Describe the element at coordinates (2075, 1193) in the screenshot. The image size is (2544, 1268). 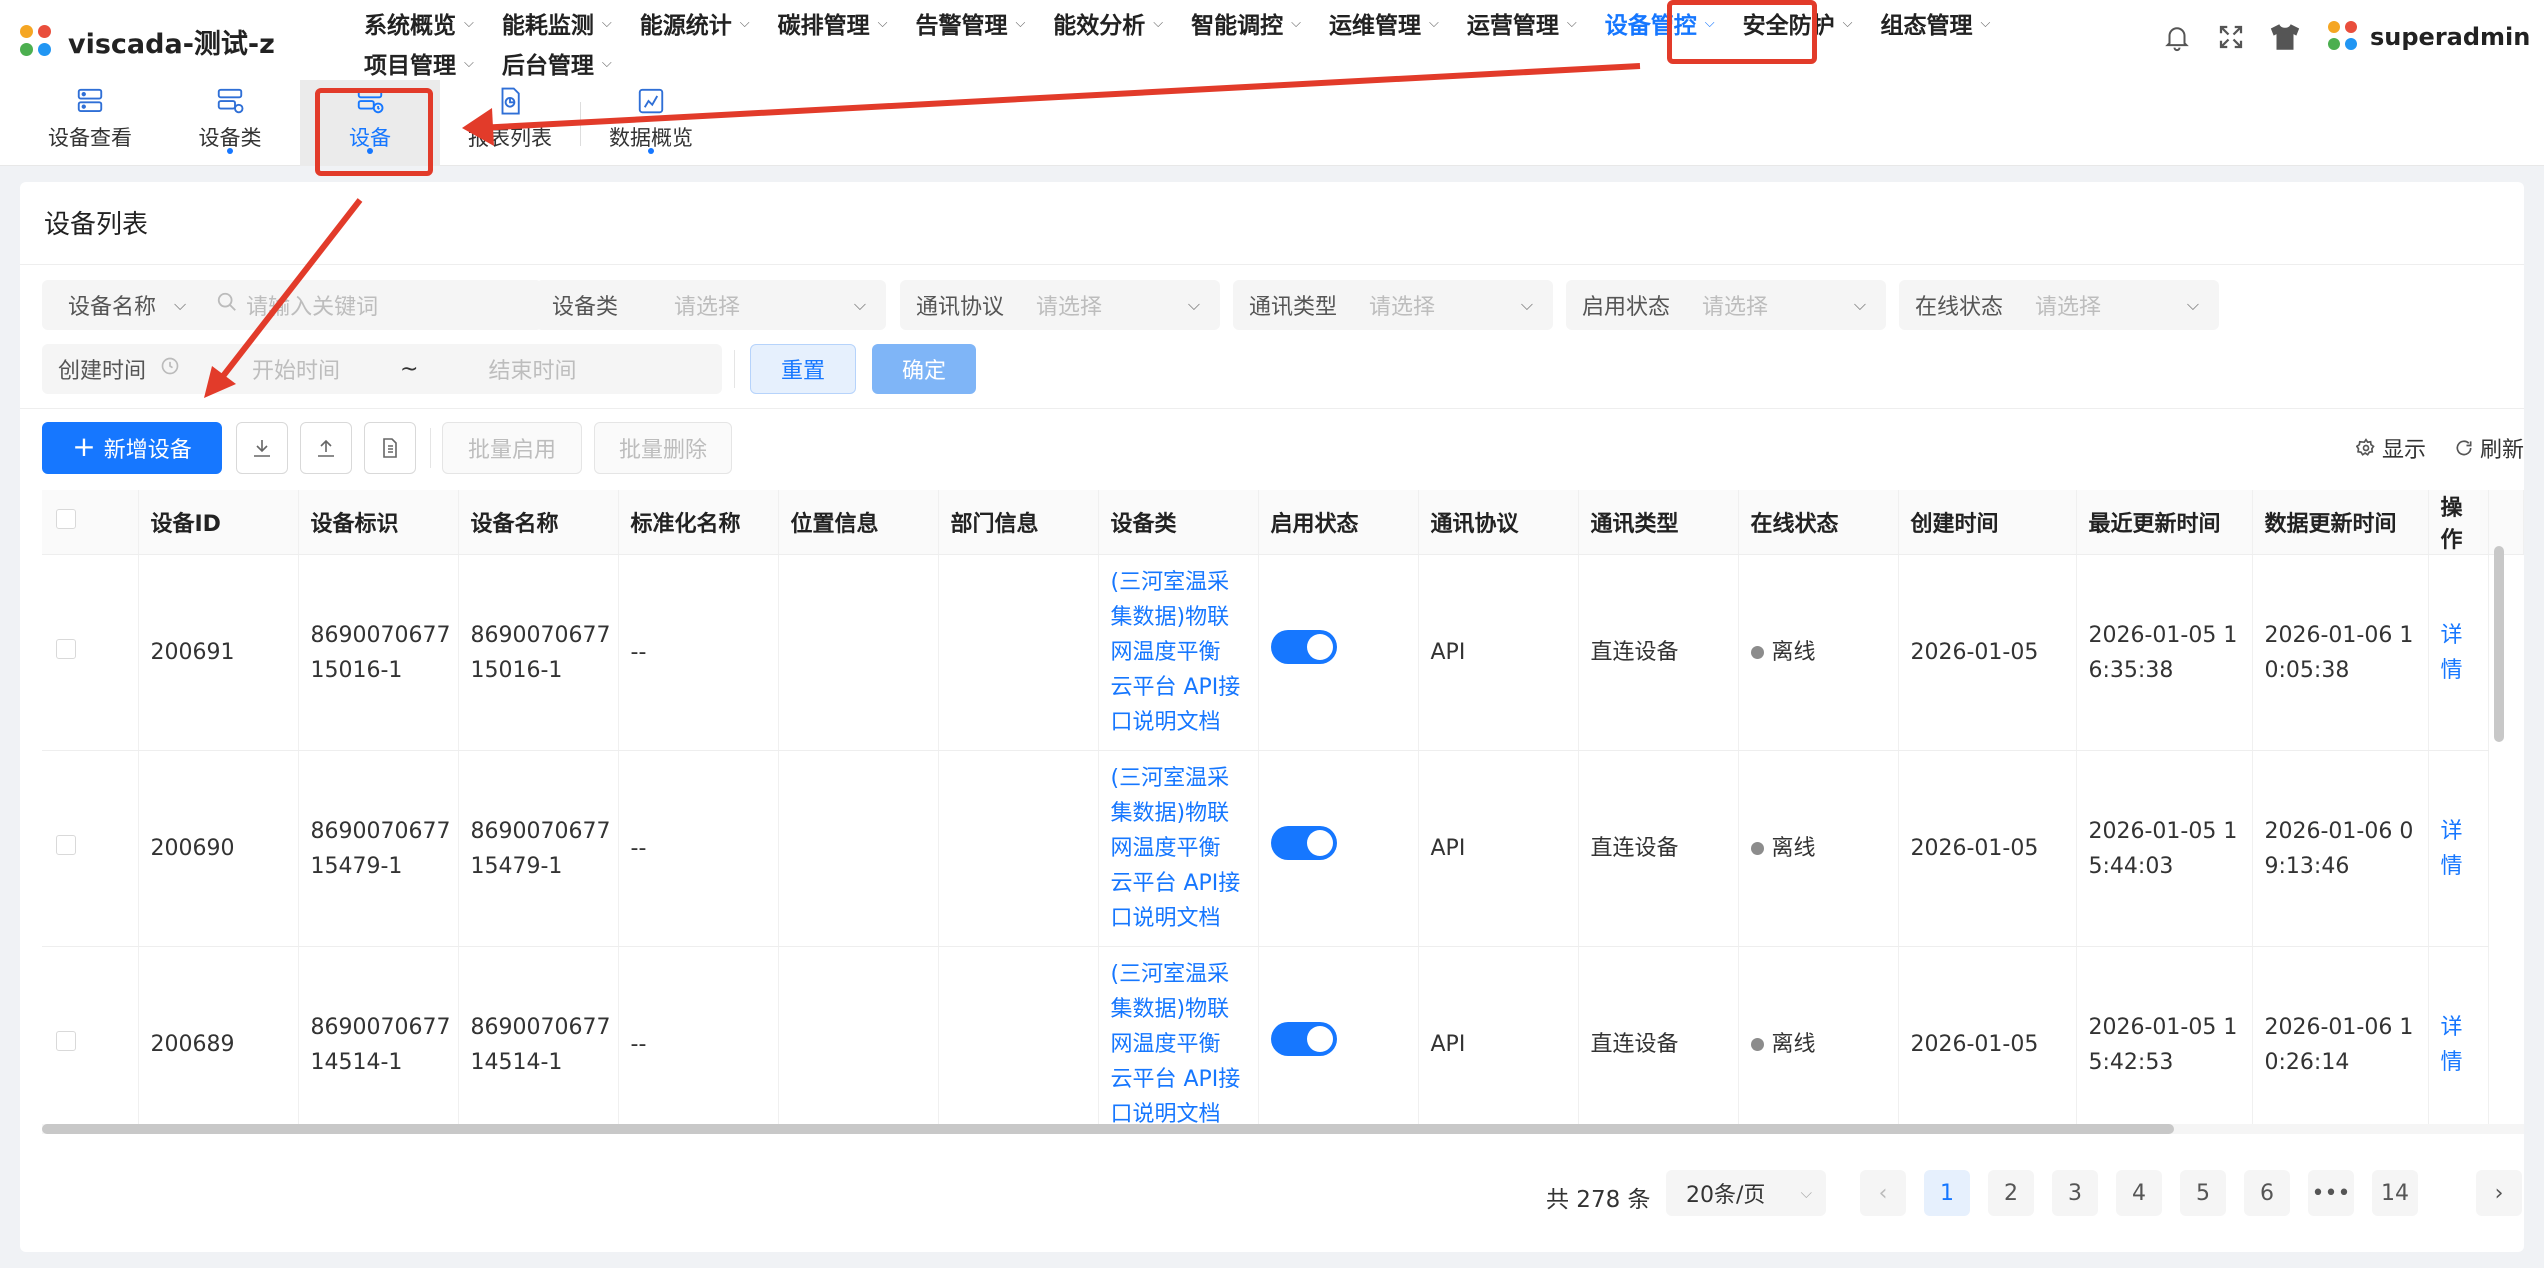
I see `page-button: 3` at that location.